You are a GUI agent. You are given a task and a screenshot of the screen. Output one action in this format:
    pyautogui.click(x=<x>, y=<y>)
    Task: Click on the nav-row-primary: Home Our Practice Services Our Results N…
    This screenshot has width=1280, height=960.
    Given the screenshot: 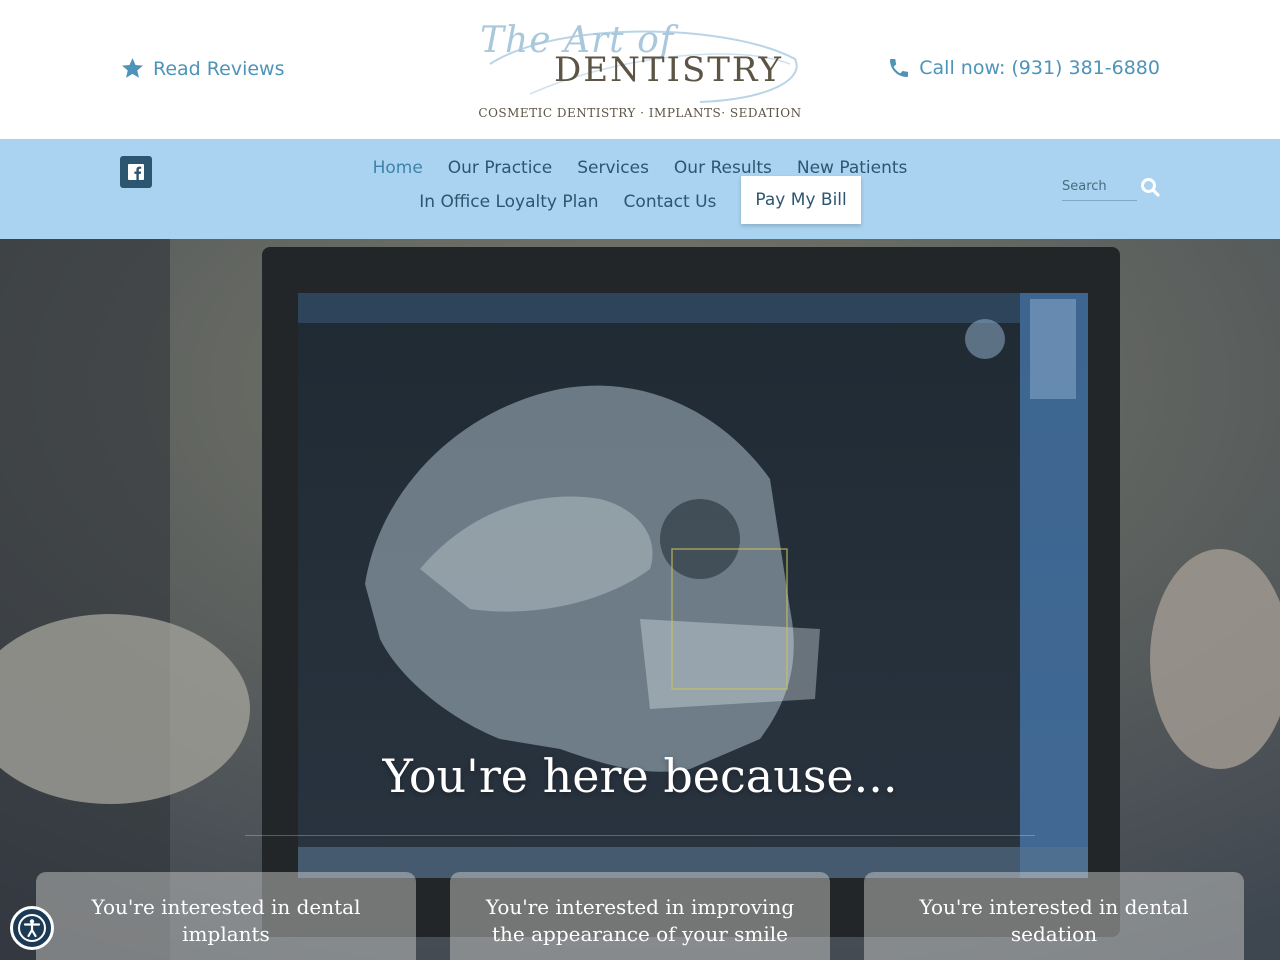 What is the action you would take?
    pyautogui.click(x=640, y=166)
    